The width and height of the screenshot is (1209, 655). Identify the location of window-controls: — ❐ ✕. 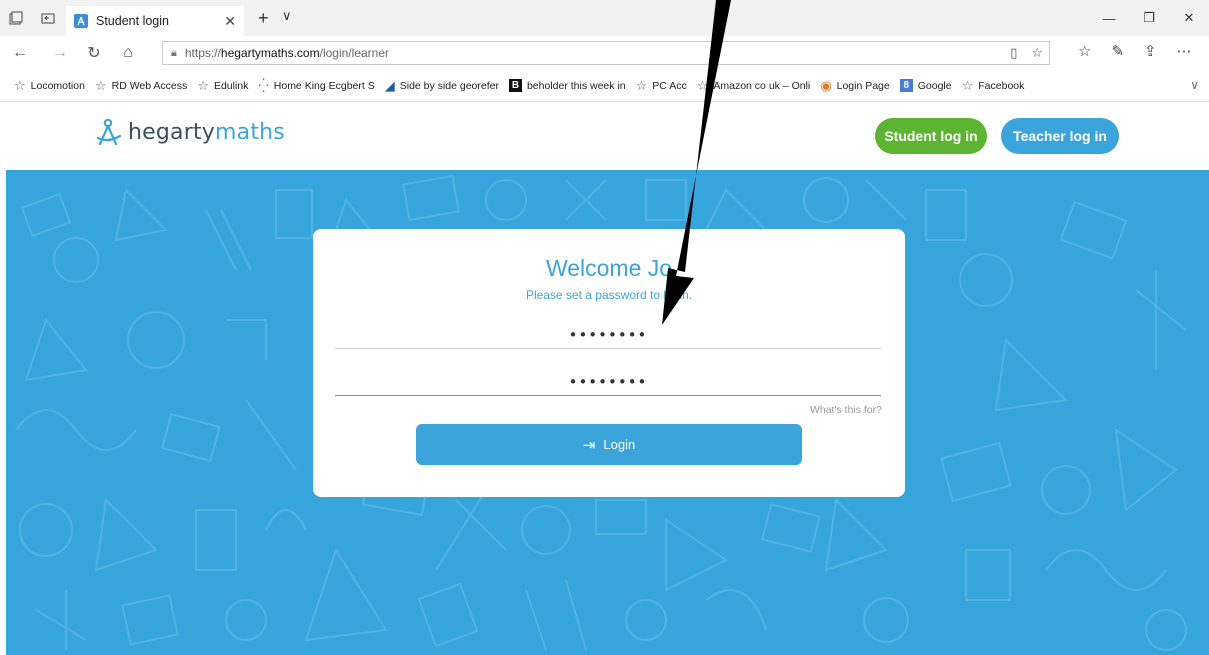
(1149, 18).